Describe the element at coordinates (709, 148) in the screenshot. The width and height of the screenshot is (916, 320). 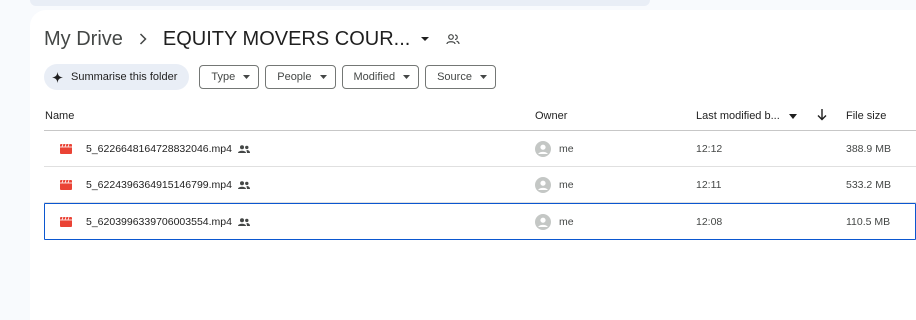
I see `last-modified-cell: 12:12` at that location.